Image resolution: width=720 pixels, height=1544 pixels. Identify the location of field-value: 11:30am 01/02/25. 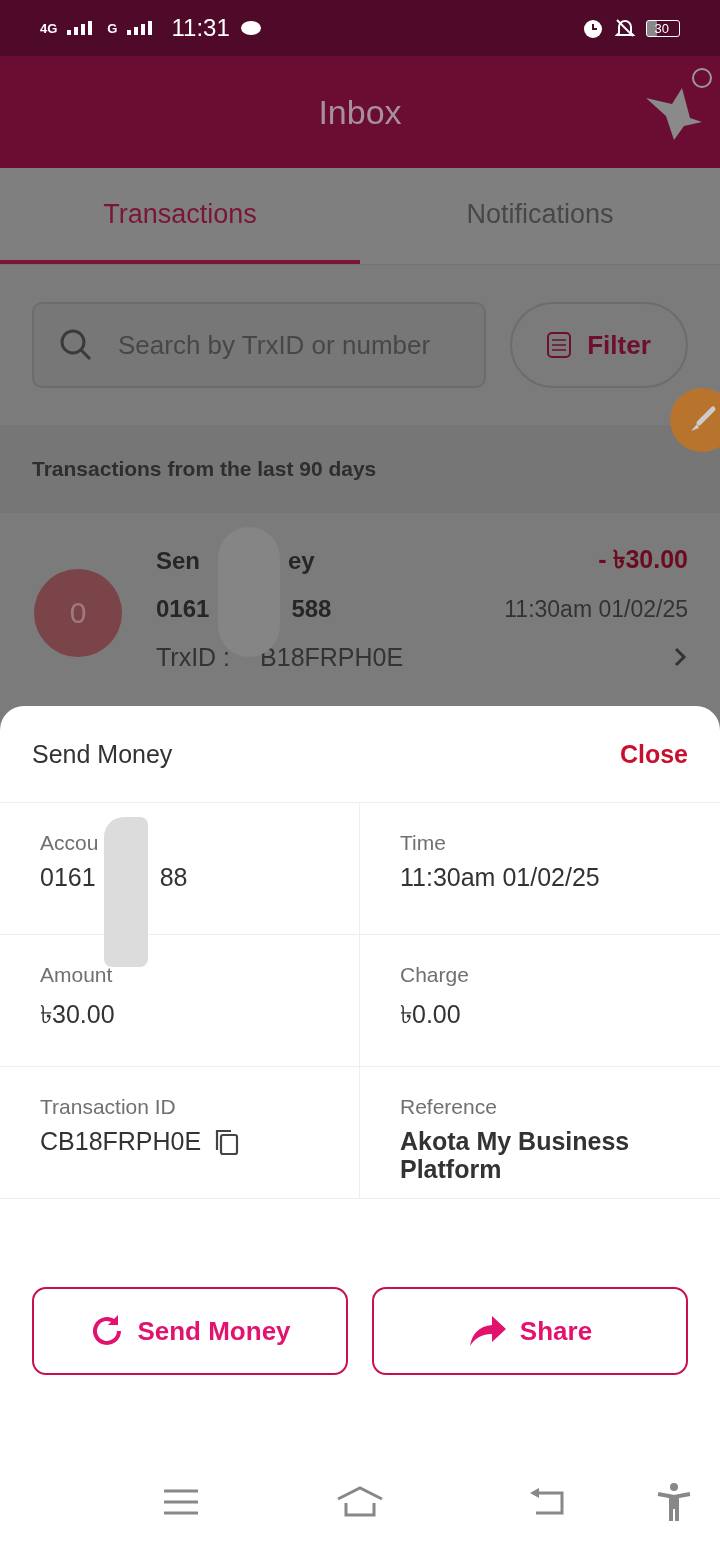
(500, 877).